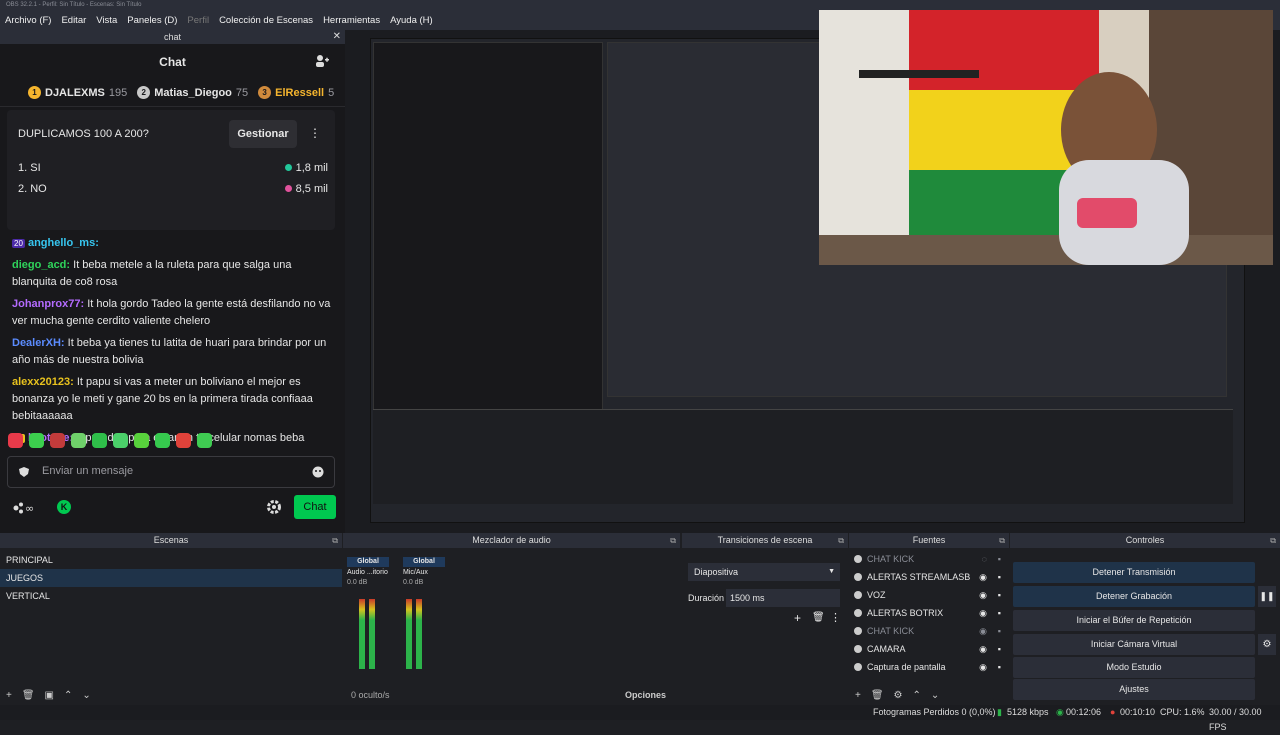  What do you see at coordinates (274, 507) in the screenshot?
I see `gear-icon` at bounding box center [274, 507].